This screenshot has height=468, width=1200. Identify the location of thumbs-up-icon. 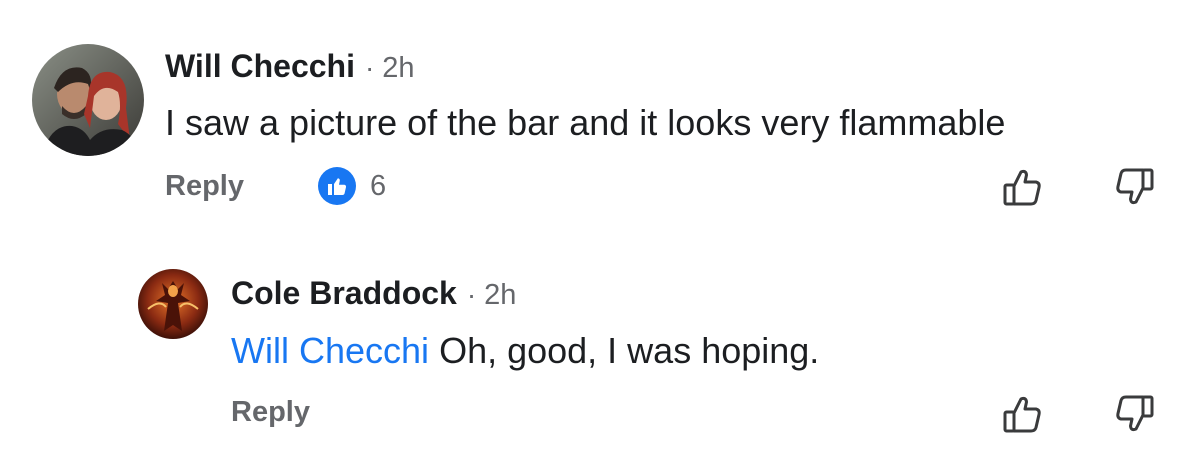
(337, 186).